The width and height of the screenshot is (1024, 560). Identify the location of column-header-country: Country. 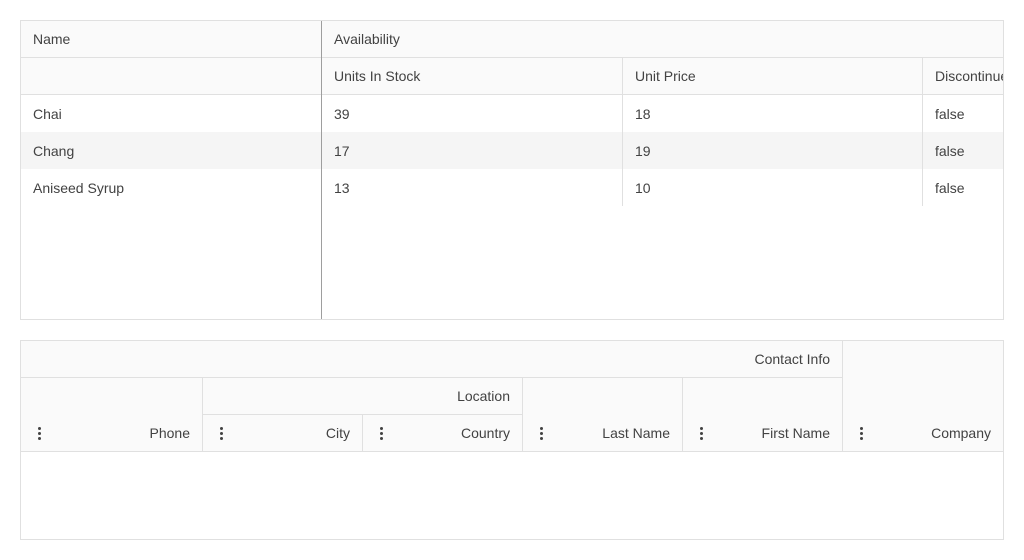
(443, 433).